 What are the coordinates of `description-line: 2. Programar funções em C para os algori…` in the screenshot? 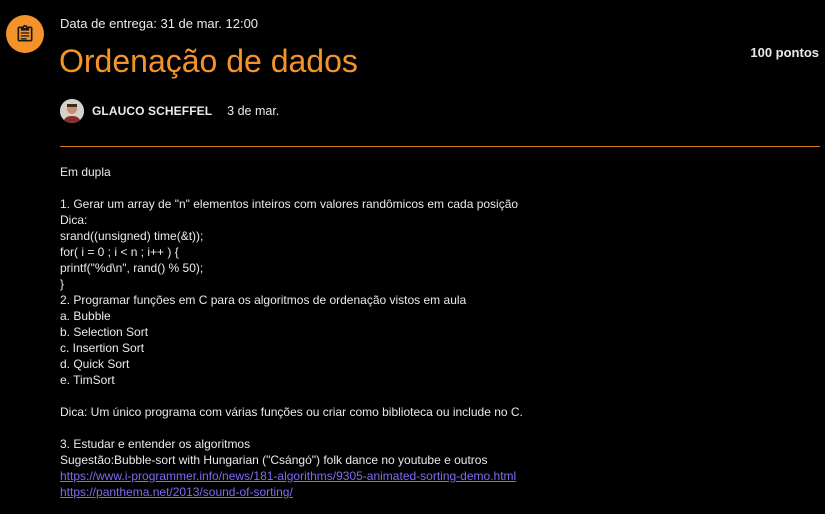 It's located at (263, 300).